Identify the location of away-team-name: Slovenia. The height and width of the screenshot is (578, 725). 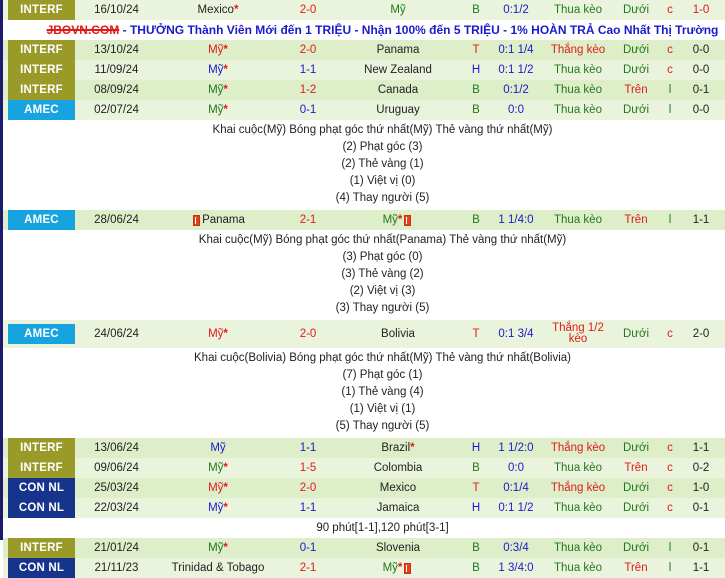
(398, 548).